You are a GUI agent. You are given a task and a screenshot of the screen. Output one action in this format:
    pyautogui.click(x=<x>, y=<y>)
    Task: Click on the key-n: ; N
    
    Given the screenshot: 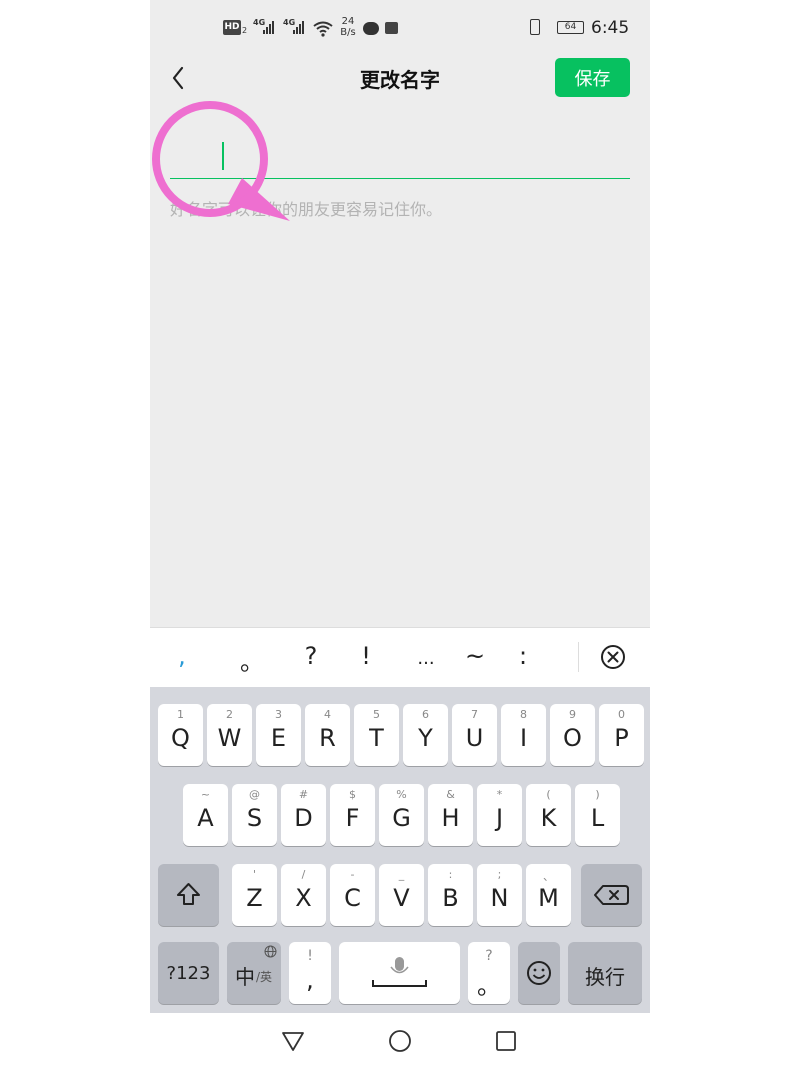 What is the action you would take?
    pyautogui.click(x=499, y=895)
    